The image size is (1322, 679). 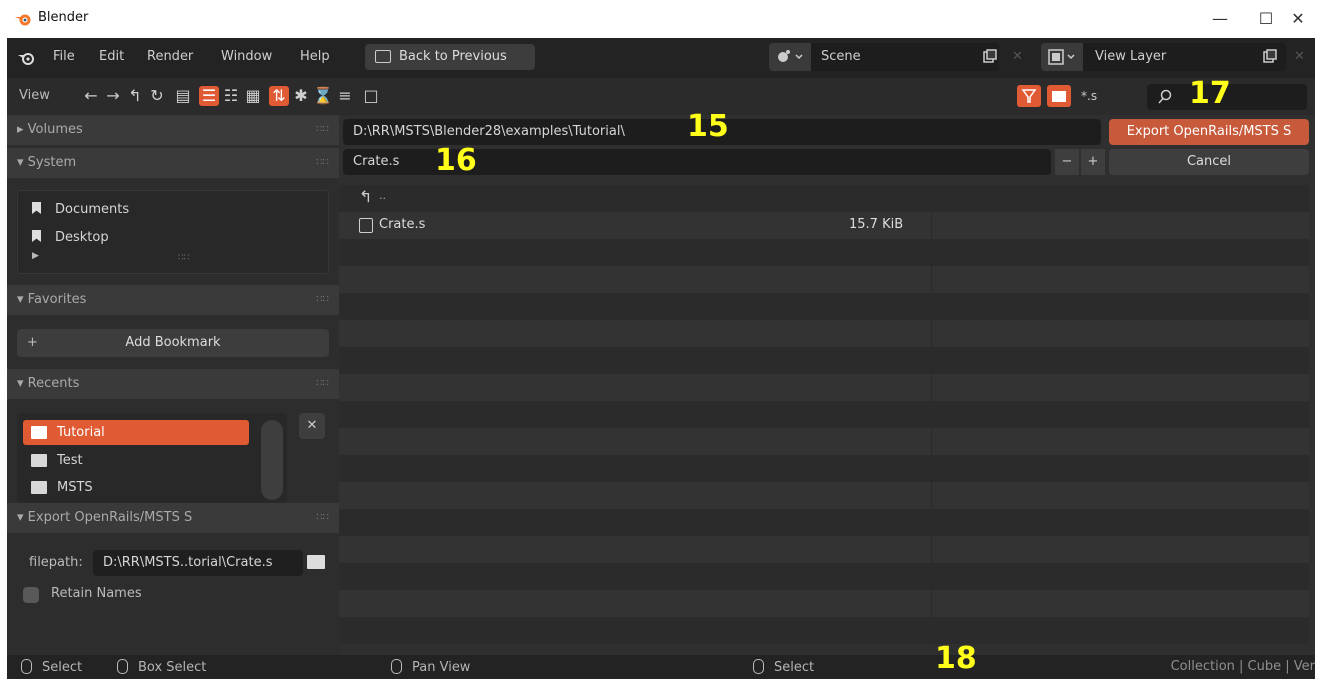 What do you see at coordinates (51, 667) in the screenshot?
I see `status-select: Select` at bounding box center [51, 667].